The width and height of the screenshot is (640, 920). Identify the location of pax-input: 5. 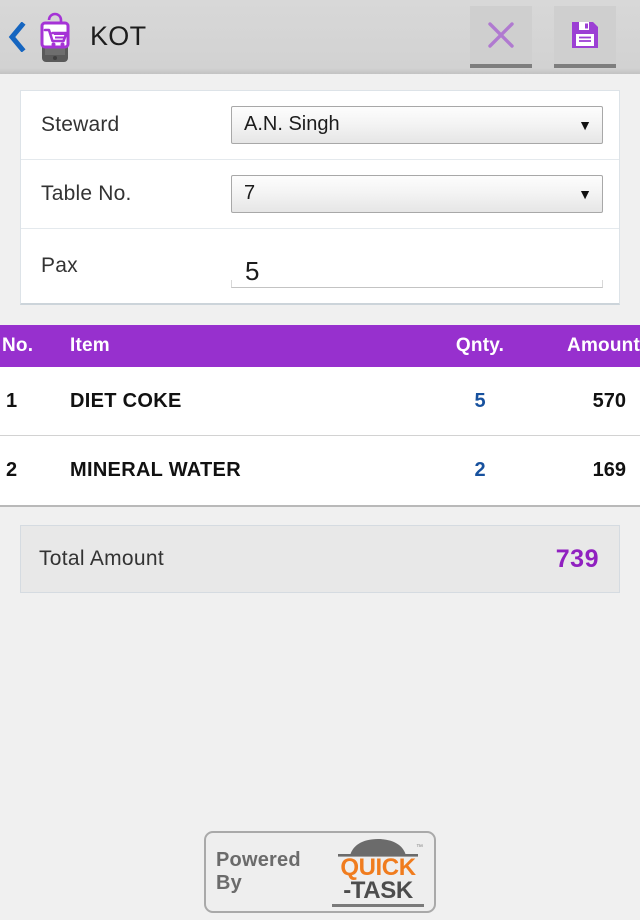
(417, 266).